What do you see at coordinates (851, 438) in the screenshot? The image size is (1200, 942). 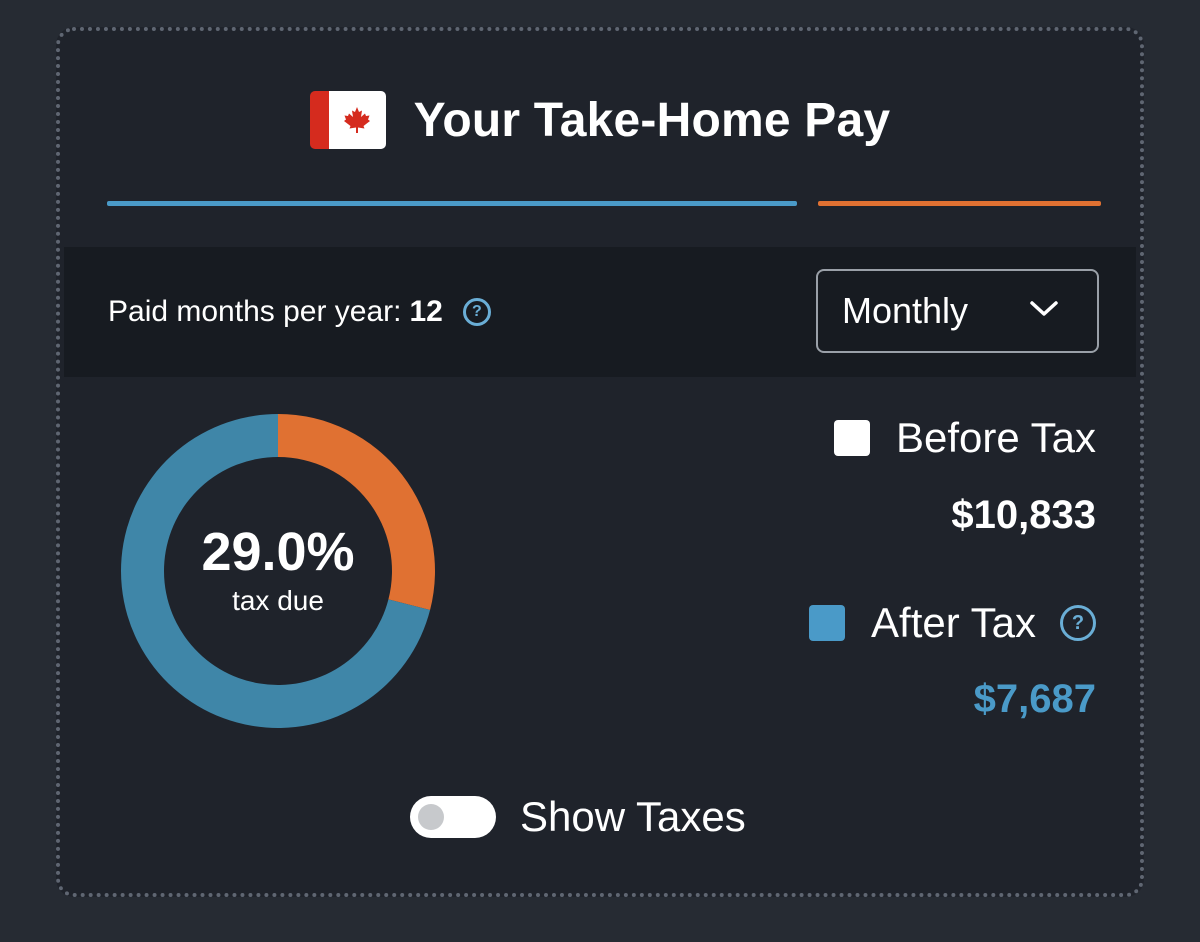 I see `before-tax-swatch` at bounding box center [851, 438].